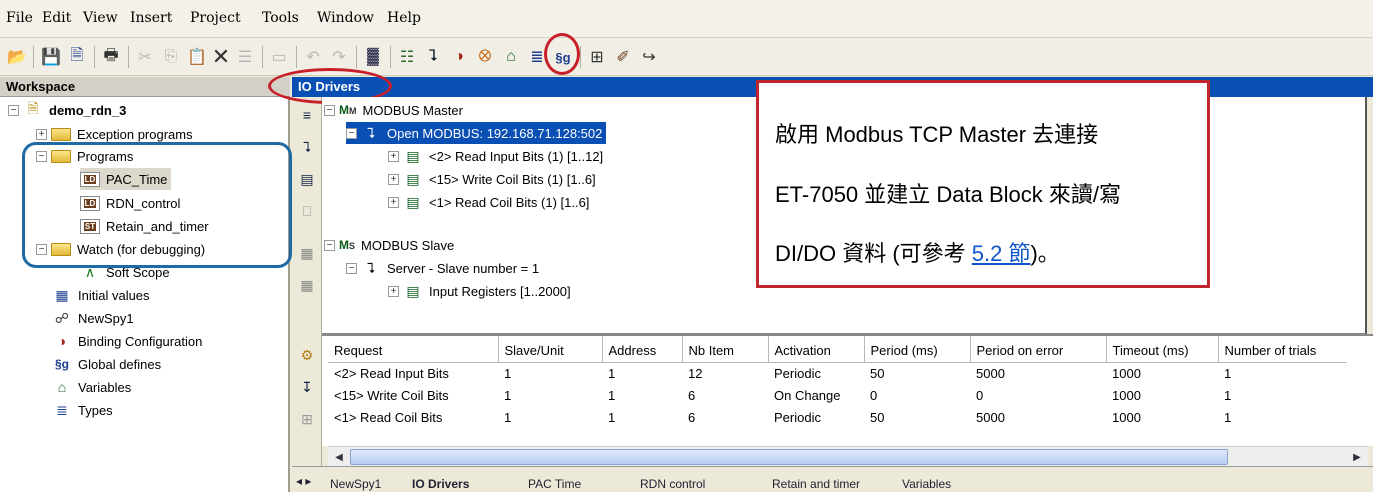  Describe the element at coordinates (339, 457) in the screenshot. I see `scroll-left-icon: ◀` at that location.